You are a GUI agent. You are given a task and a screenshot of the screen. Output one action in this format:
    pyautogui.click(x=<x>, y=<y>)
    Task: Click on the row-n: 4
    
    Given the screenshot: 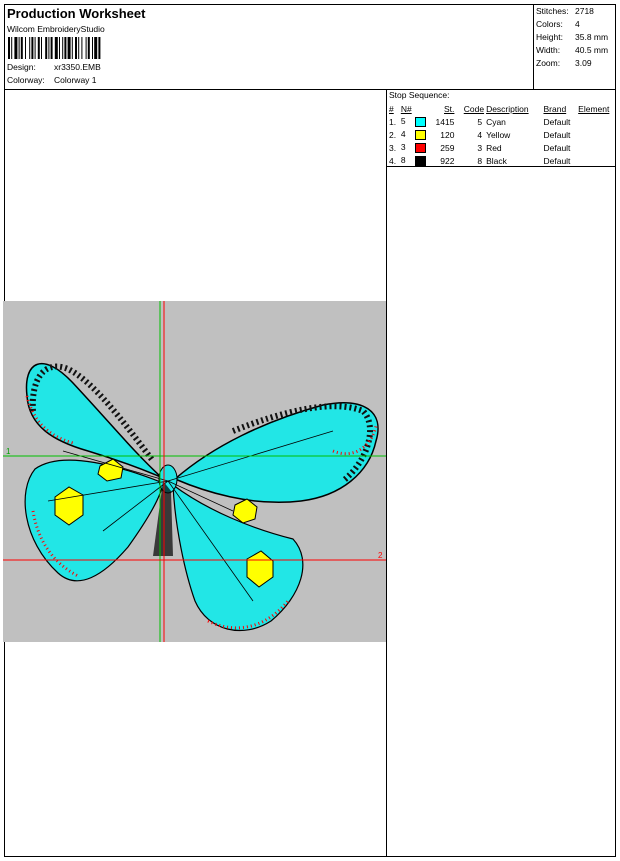 What is the action you would take?
    pyautogui.click(x=416, y=134)
    